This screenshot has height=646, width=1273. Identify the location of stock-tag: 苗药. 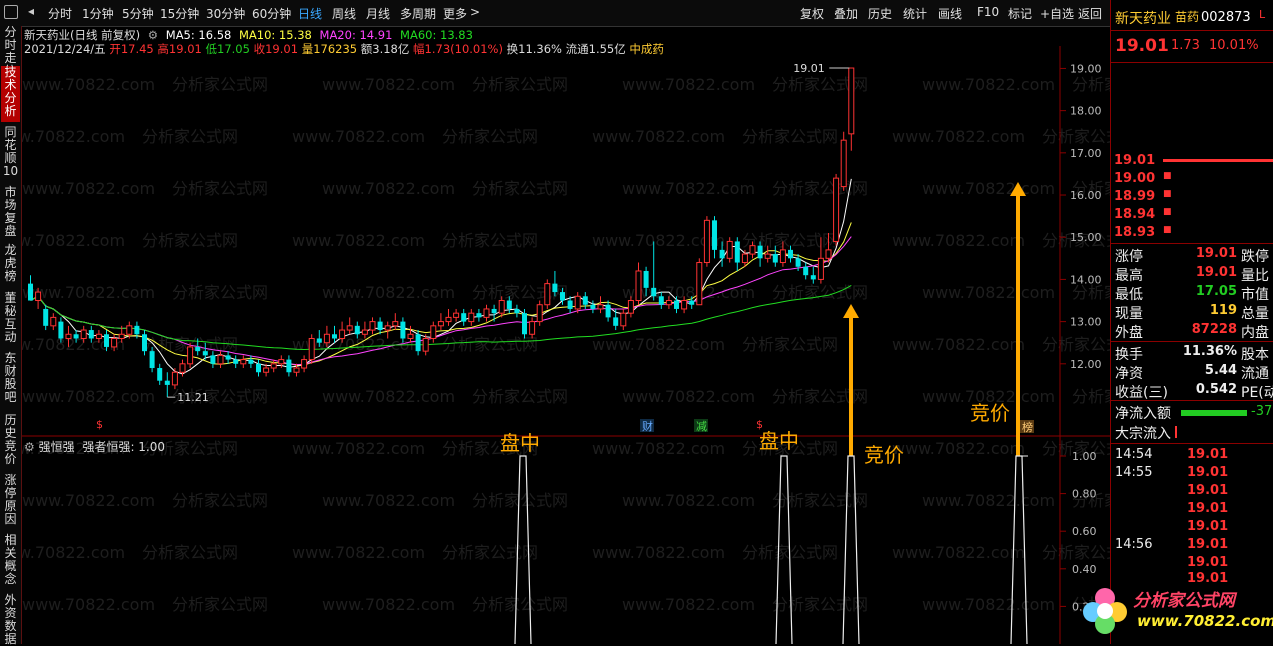
(1187, 17).